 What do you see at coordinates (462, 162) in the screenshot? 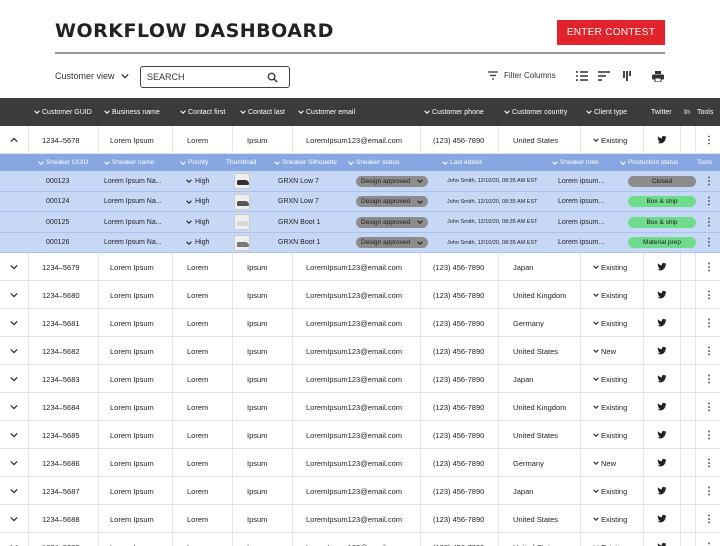
I see `subcolumn-header-last-edited: Last edited` at bounding box center [462, 162].